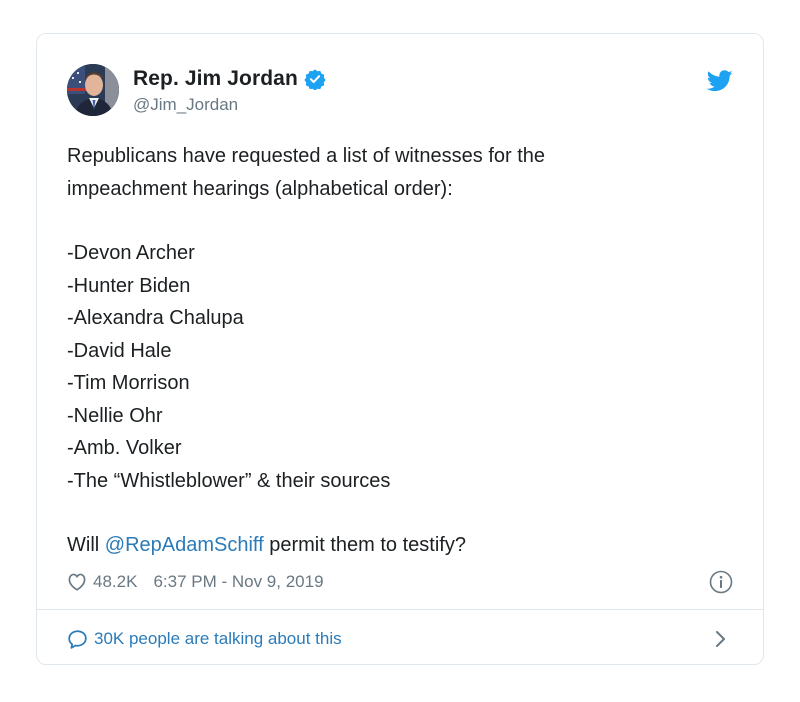 The image size is (800, 702). What do you see at coordinates (315, 79) in the screenshot?
I see `verified-badge-icon` at bounding box center [315, 79].